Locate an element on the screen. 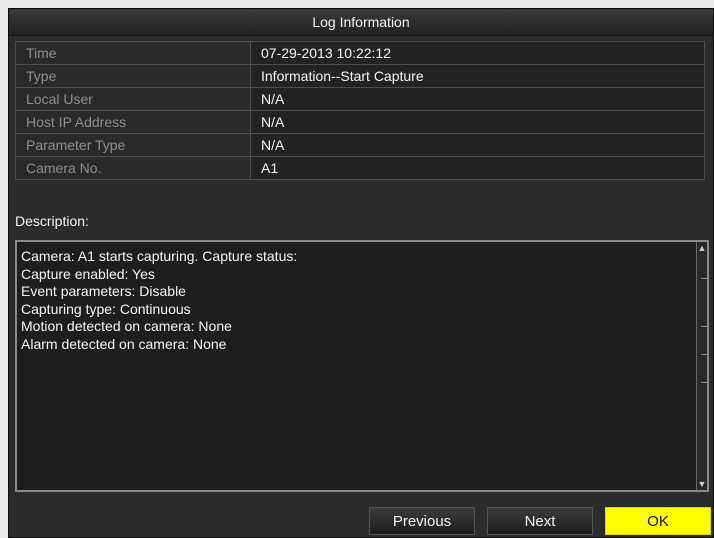 The width and height of the screenshot is (714, 538). type-value: Information--Start Capture is located at coordinates (477, 76).